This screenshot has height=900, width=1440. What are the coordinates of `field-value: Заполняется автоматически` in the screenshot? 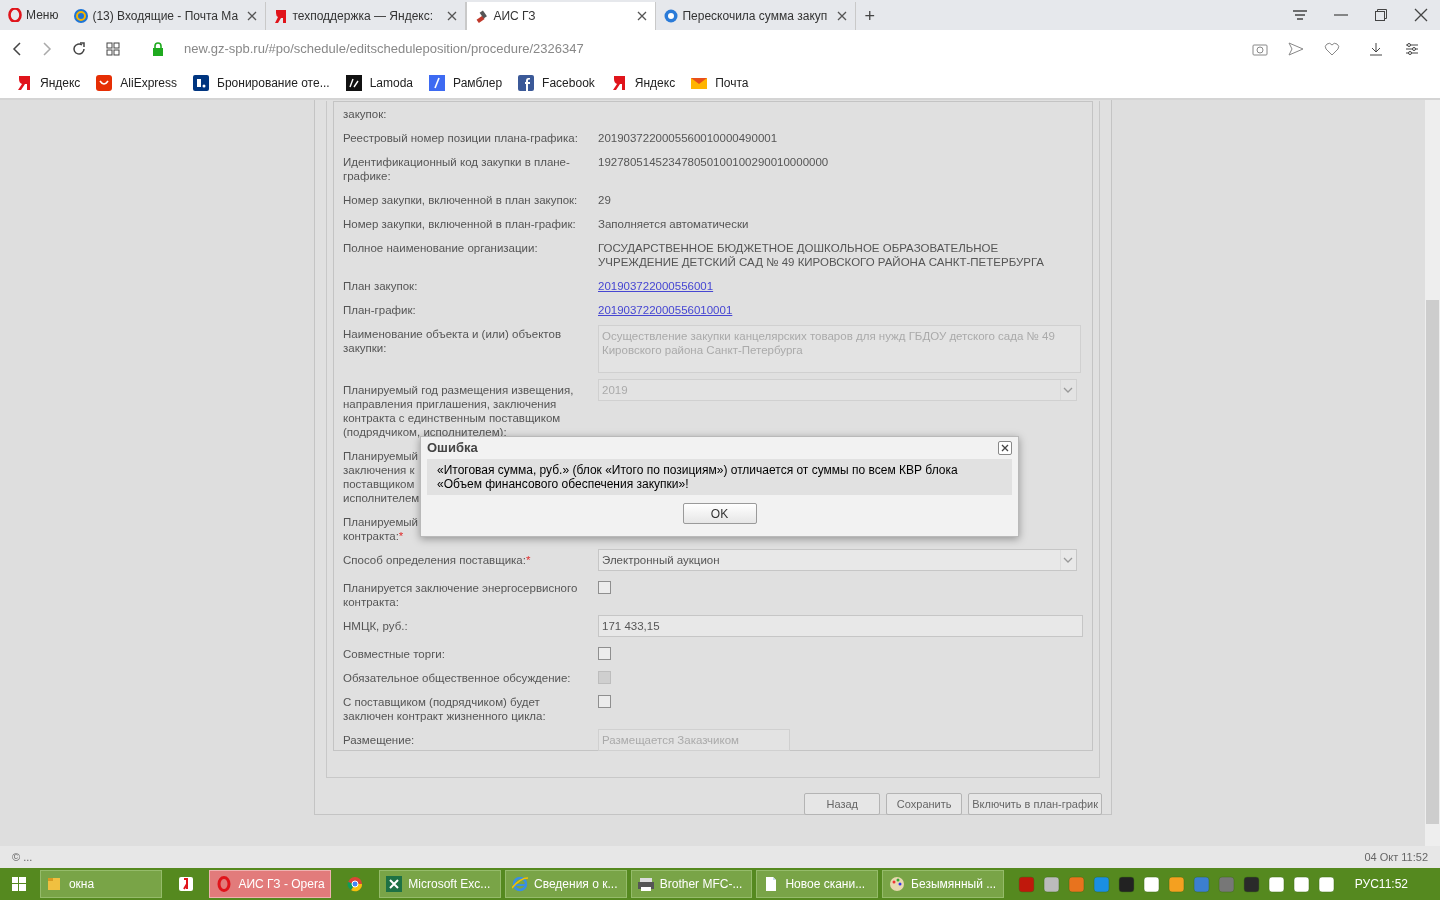 It's located at (674, 224).